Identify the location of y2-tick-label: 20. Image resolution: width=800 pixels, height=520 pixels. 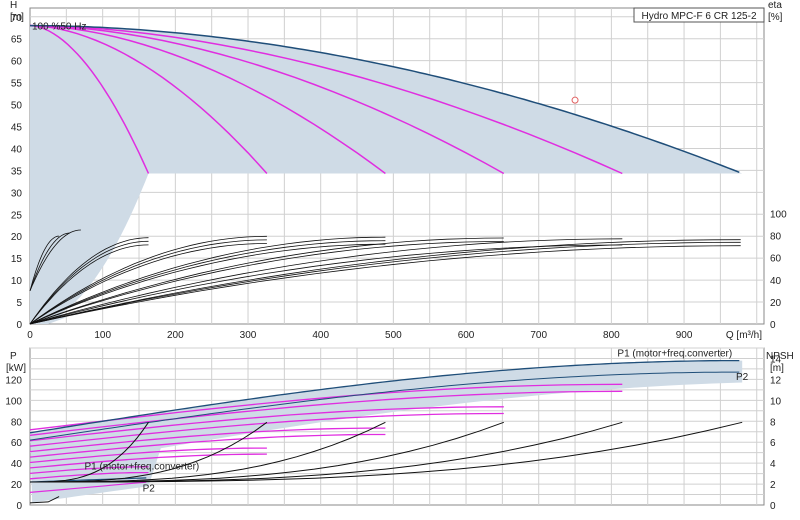
(776, 303).